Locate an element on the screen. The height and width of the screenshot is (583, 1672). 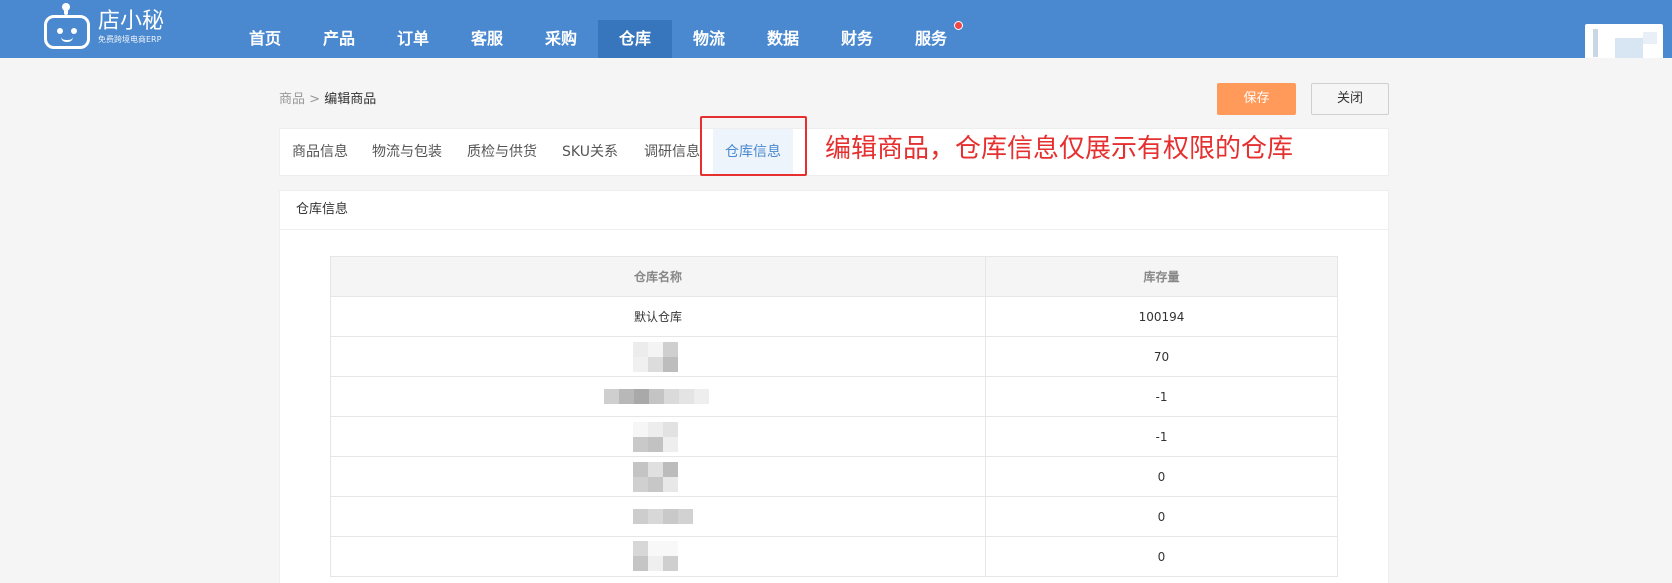
breadcrumb-current: 编辑商品 is located at coordinates (350, 99).